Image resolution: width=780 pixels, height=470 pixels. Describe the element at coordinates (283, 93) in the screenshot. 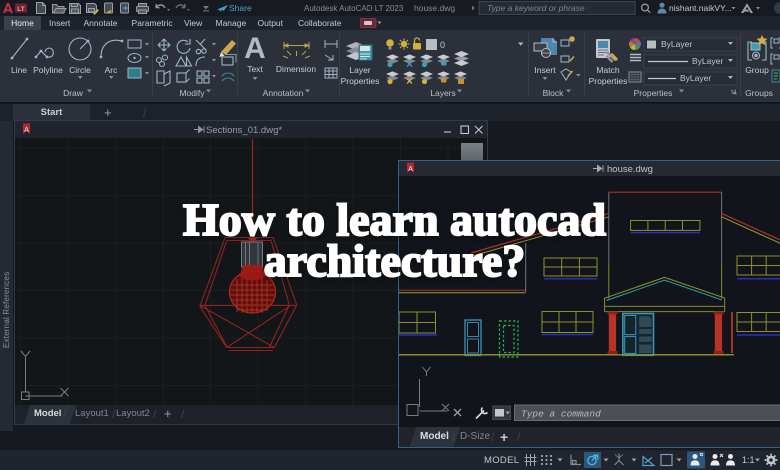

I see `svg-text: Annotation` at that location.